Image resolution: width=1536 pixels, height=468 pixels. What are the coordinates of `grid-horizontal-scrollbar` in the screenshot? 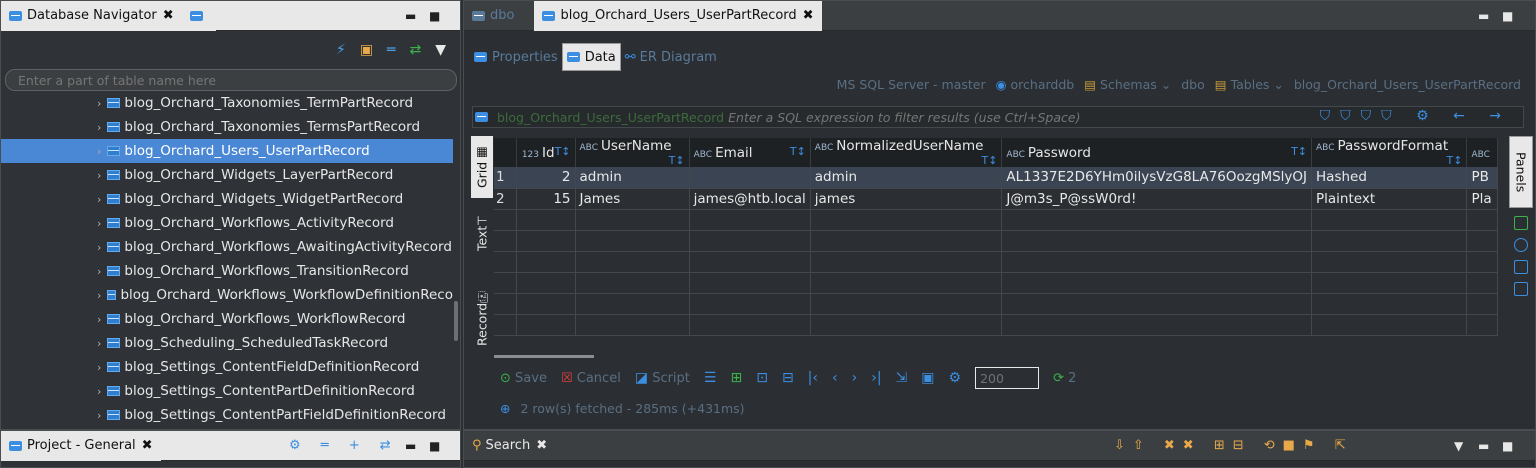 It's located at (544, 356).